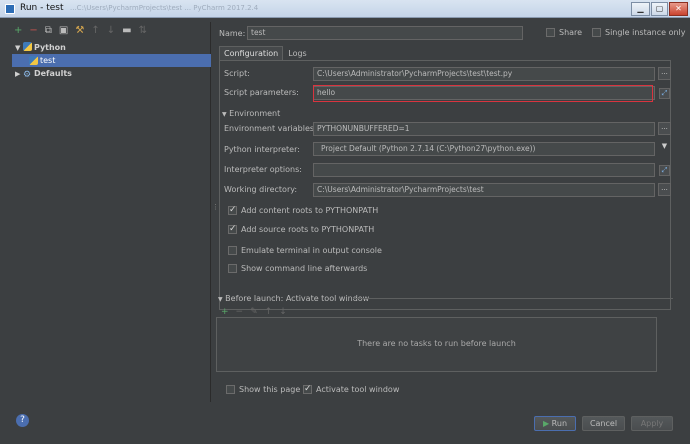  What do you see at coordinates (261, 92) in the screenshot?
I see `params-label: Script parameters:` at bounding box center [261, 92].